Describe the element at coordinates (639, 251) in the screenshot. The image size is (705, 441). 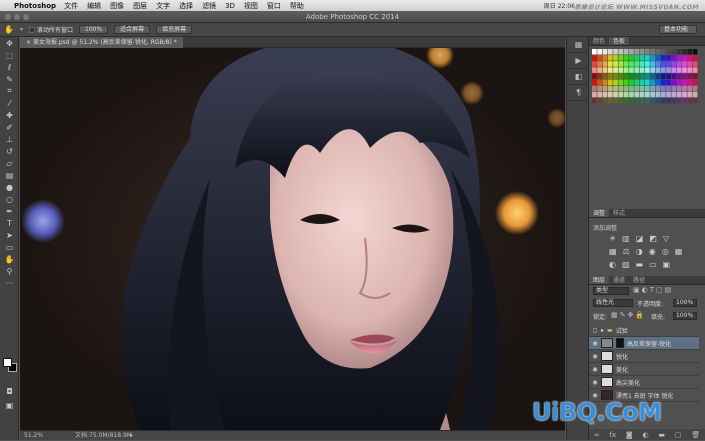
I see `black-white-icon: ◑` at that location.